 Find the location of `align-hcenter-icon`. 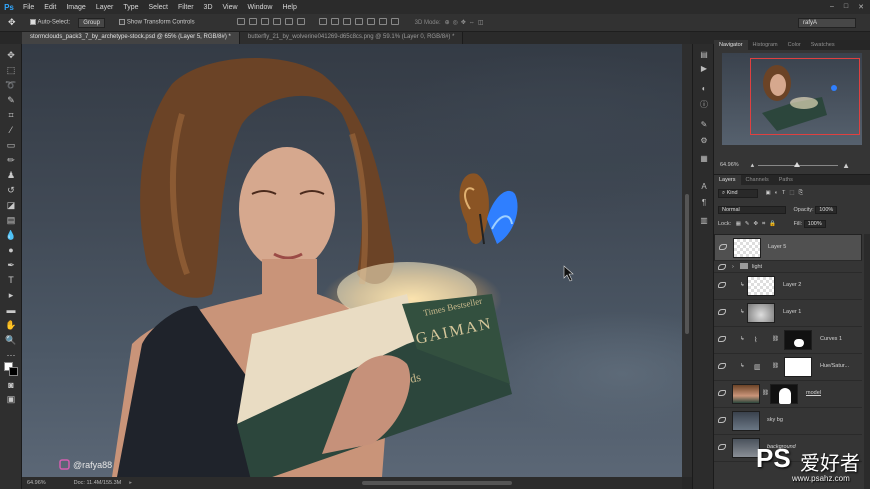

align-hcenter-icon is located at coordinates (288, 21).